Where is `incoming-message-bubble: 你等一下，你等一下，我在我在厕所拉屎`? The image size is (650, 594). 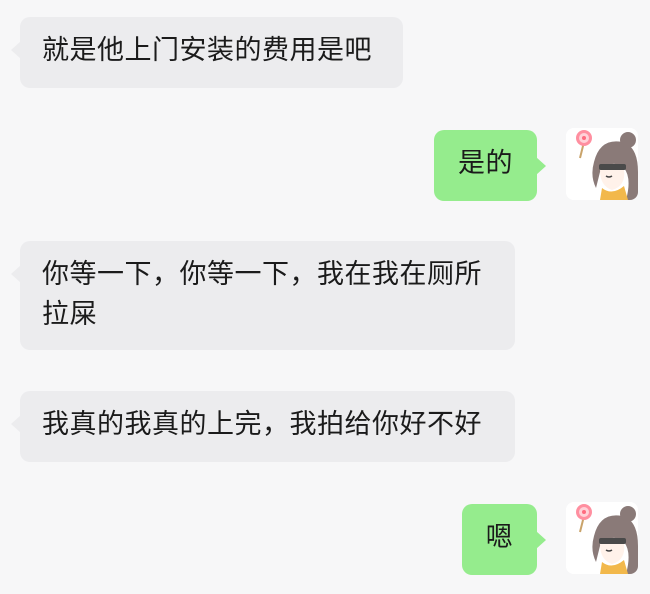 incoming-message-bubble: 你等一下，你等一下，我在我在厕所拉屎 is located at coordinates (263, 295).